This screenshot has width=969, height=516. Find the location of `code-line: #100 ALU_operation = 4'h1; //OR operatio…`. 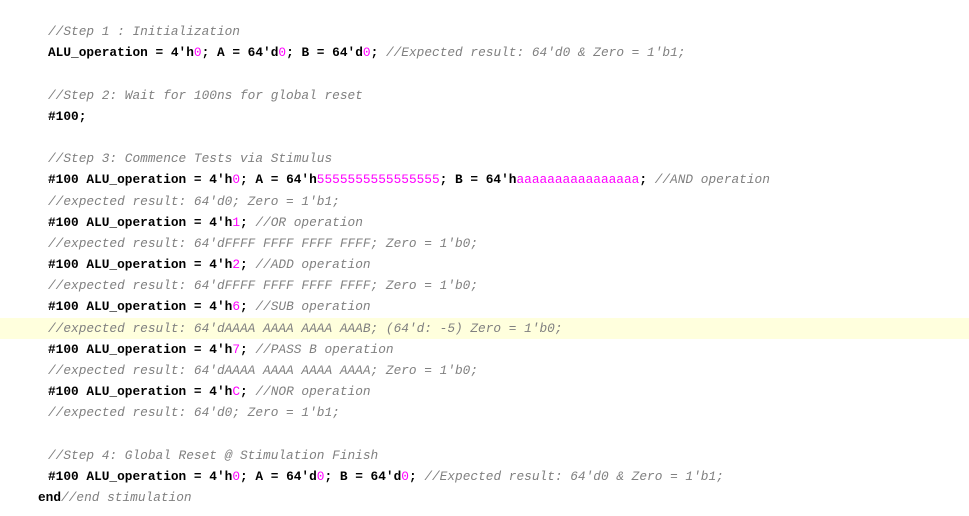

code-line: #100 ALU_operation = 4'h1; //OR operatio… is located at coordinates (484, 222).